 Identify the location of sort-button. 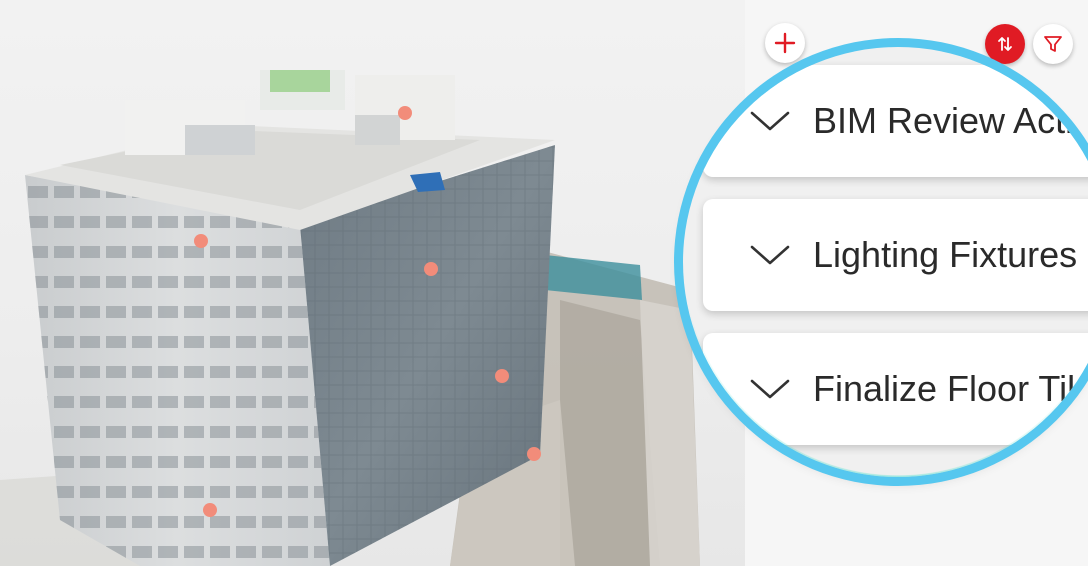
(1005, 44).